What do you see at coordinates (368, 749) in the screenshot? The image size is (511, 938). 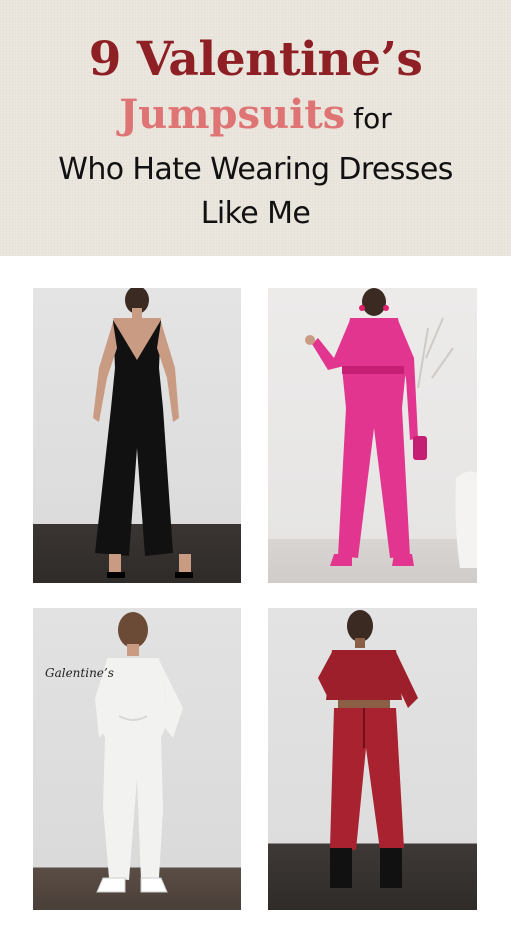 I see `red-leather-jumpsuit-icon` at bounding box center [368, 749].